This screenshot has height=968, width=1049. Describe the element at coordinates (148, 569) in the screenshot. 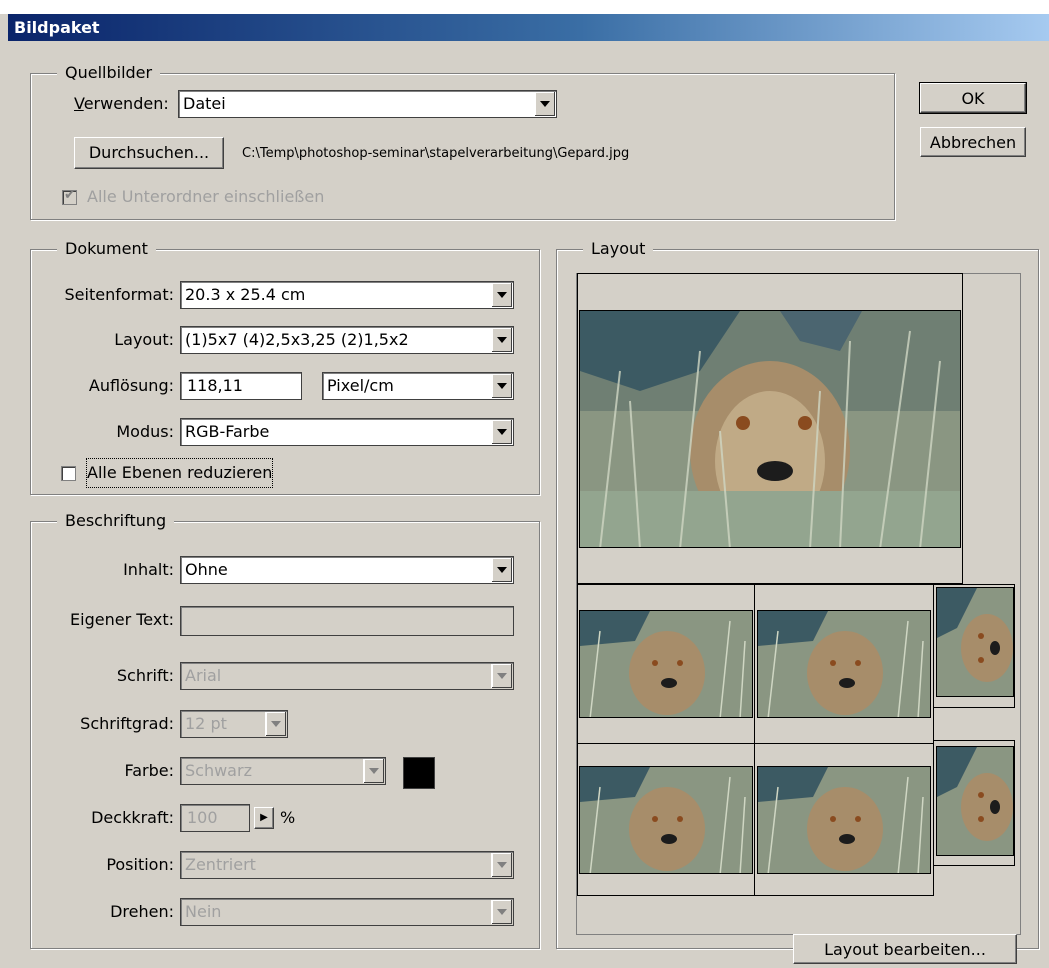

I see `content-label: Inhalt:` at that location.